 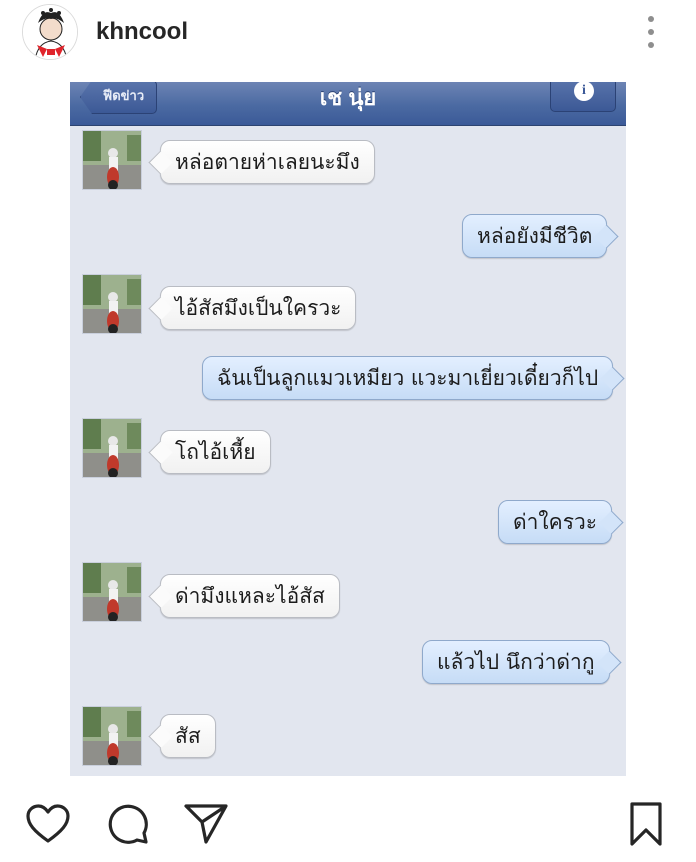 I want to click on incoming-message: ไอ้สัสมึงเป็นใครวะ, so click(x=258, y=308).